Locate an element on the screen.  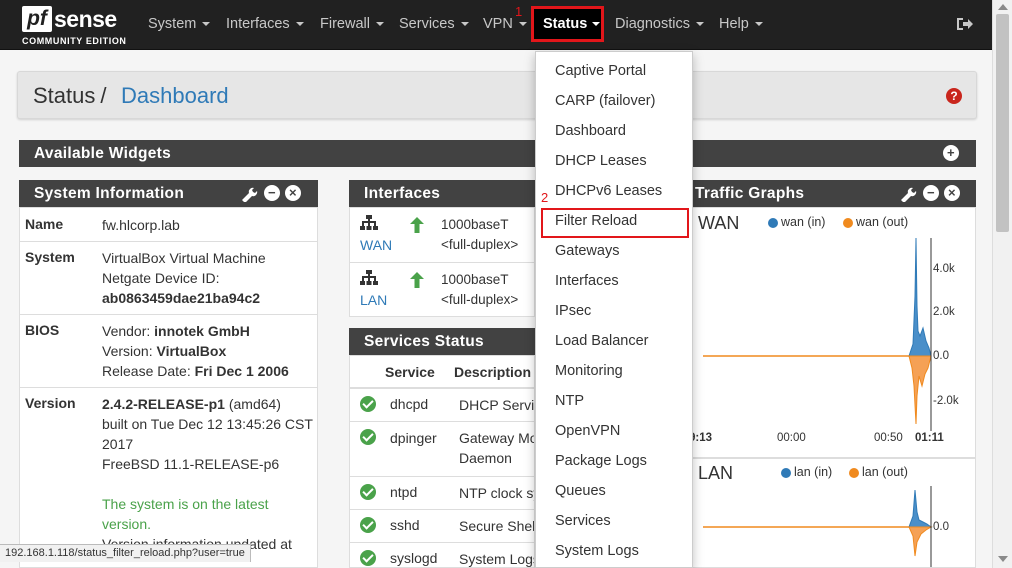
menu-item-load-balancer: Load Balancer is located at coordinates (602, 341).